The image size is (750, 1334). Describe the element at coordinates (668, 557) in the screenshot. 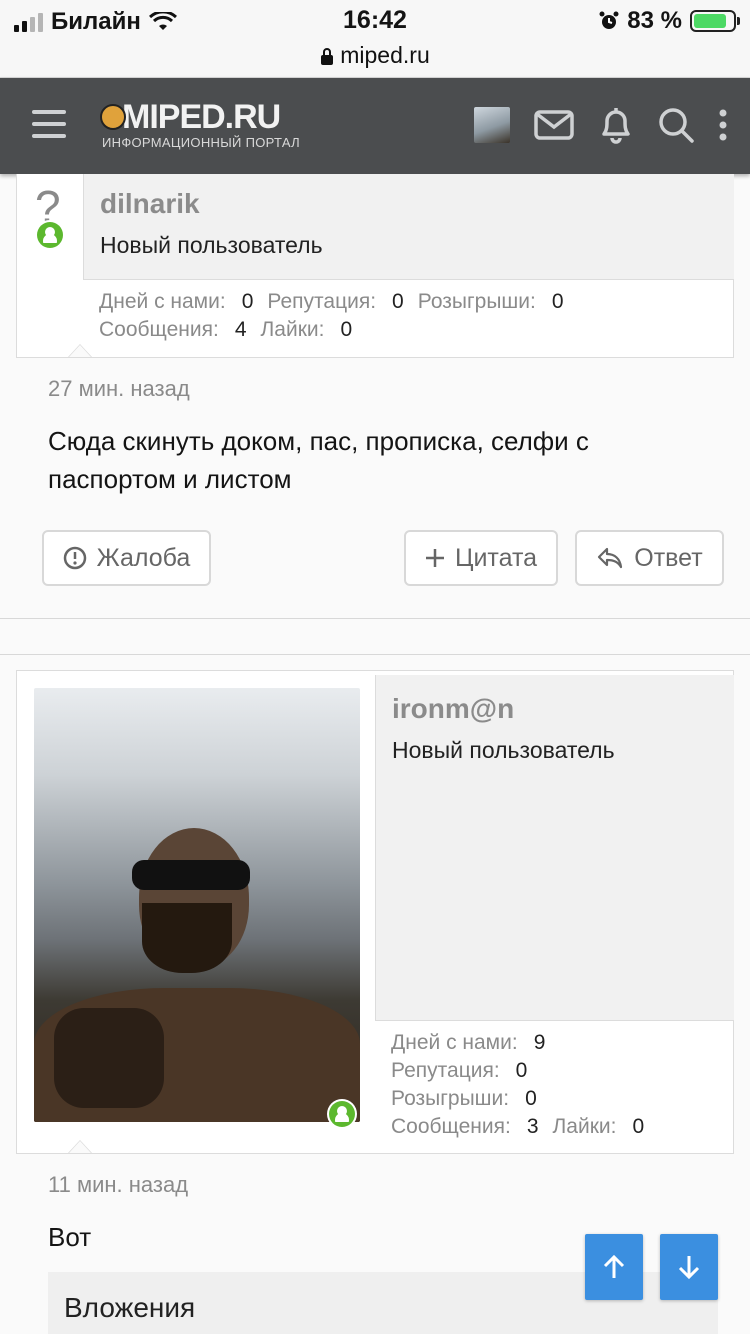

I see `reply-label: Ответ` at that location.